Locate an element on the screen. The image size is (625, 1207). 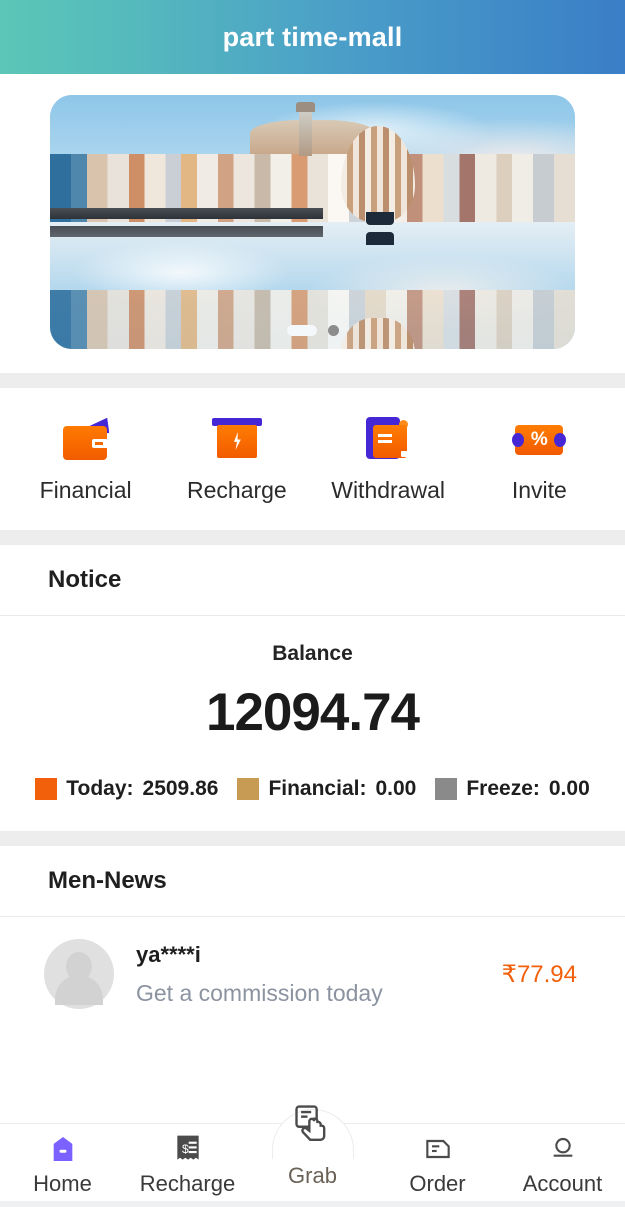
news-subtitle: Get a commission today is located at coordinates (259, 992).